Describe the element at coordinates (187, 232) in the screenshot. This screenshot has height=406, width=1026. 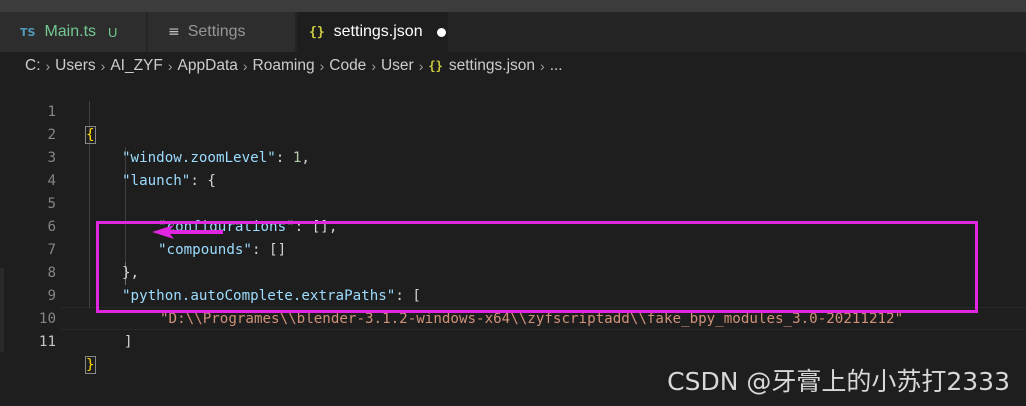
I see `annotation-arrow-icon` at that location.